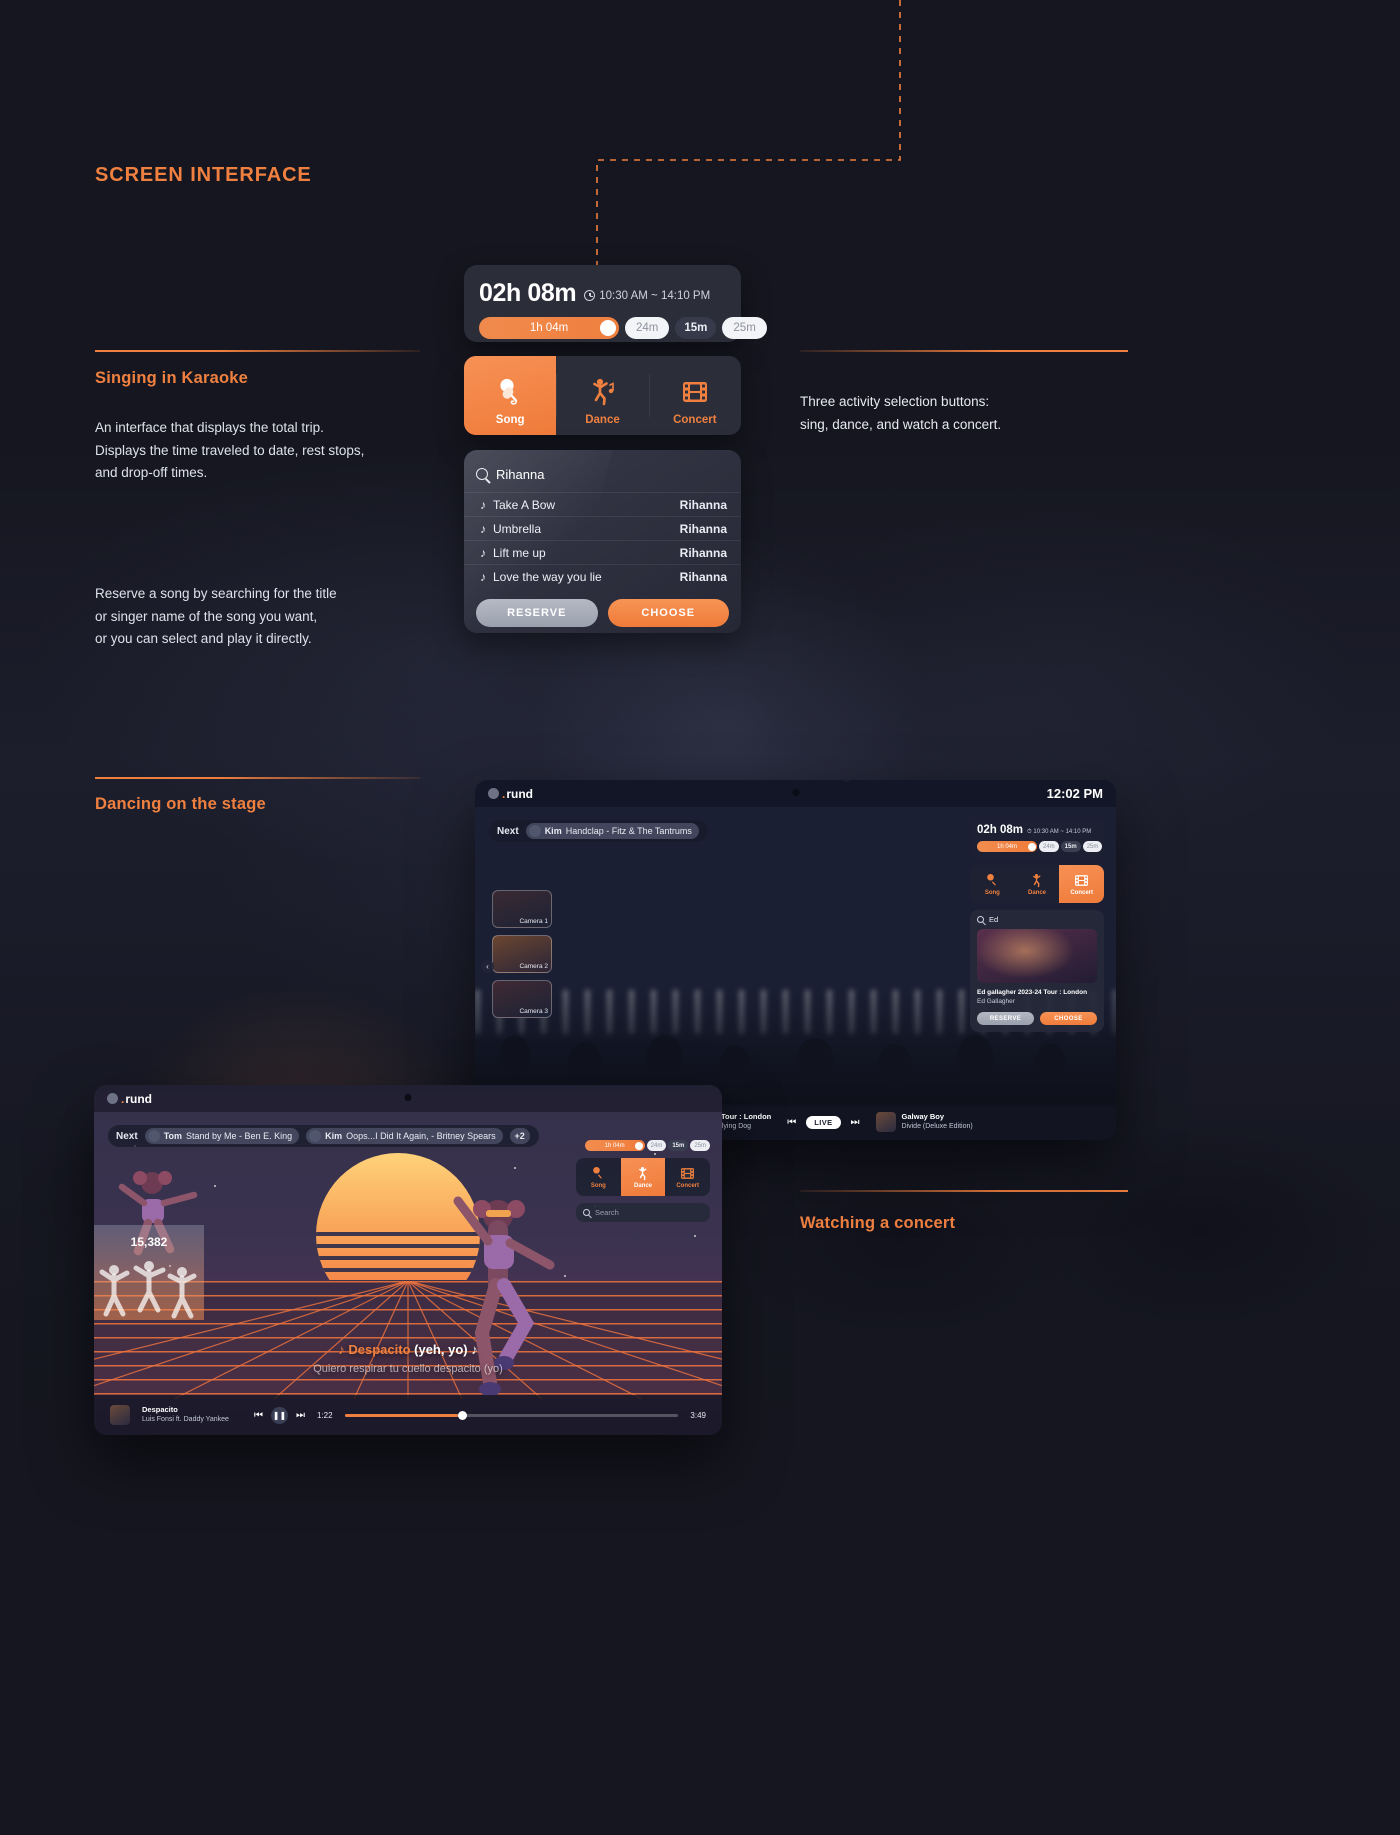  What do you see at coordinates (678, 1145) in the screenshot?
I see `dance-segment-15m: 15m` at bounding box center [678, 1145].